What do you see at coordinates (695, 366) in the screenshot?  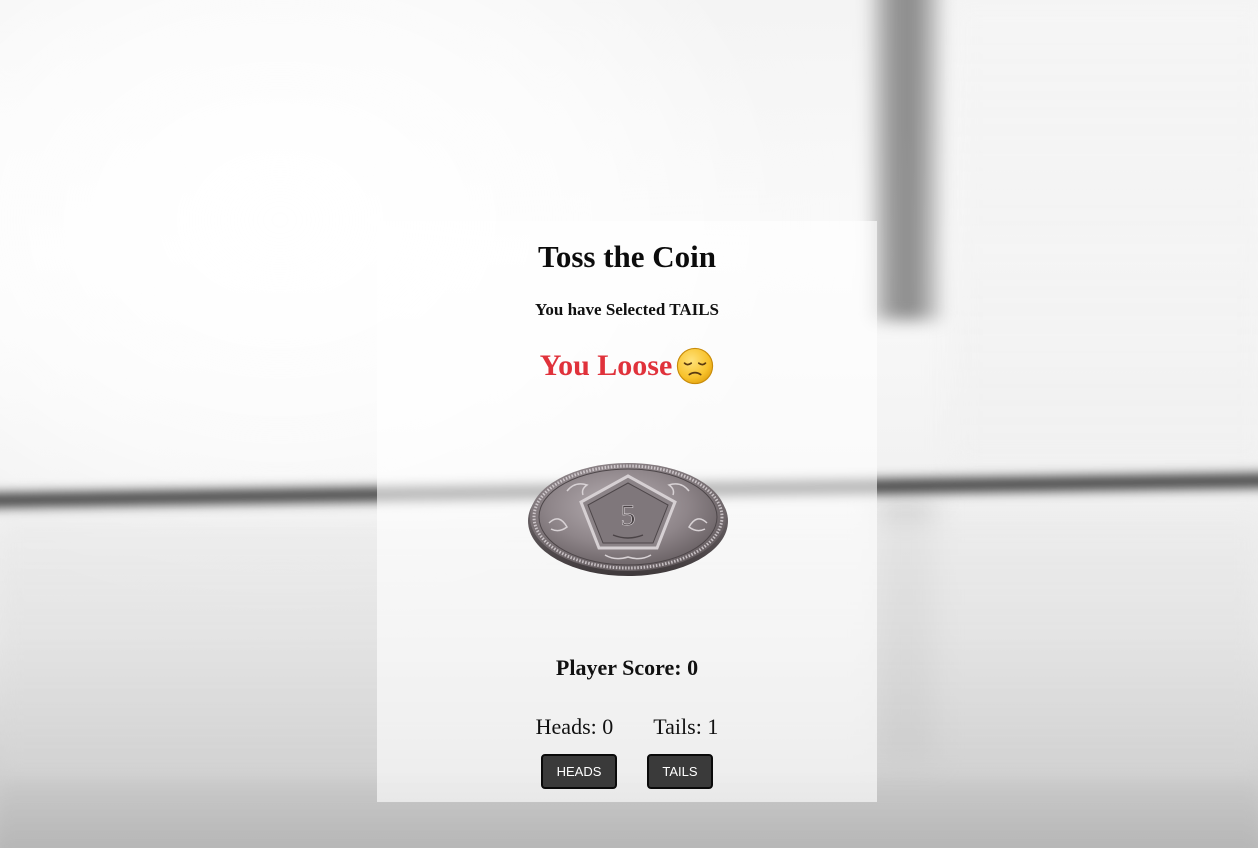 I see `sad-face-emoji-icon` at bounding box center [695, 366].